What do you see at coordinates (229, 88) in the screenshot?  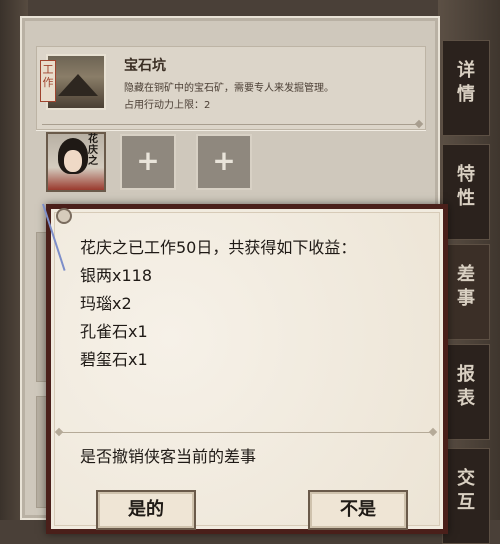 I see `job-description: 隐藏在铜矿中的宝石矿，需要专人来发掘管理。` at bounding box center [229, 88].